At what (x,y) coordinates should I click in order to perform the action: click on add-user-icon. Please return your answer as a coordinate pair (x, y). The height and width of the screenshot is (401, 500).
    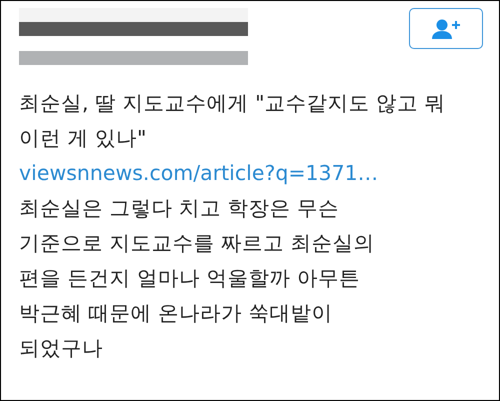
    Looking at the image, I should click on (446, 29).